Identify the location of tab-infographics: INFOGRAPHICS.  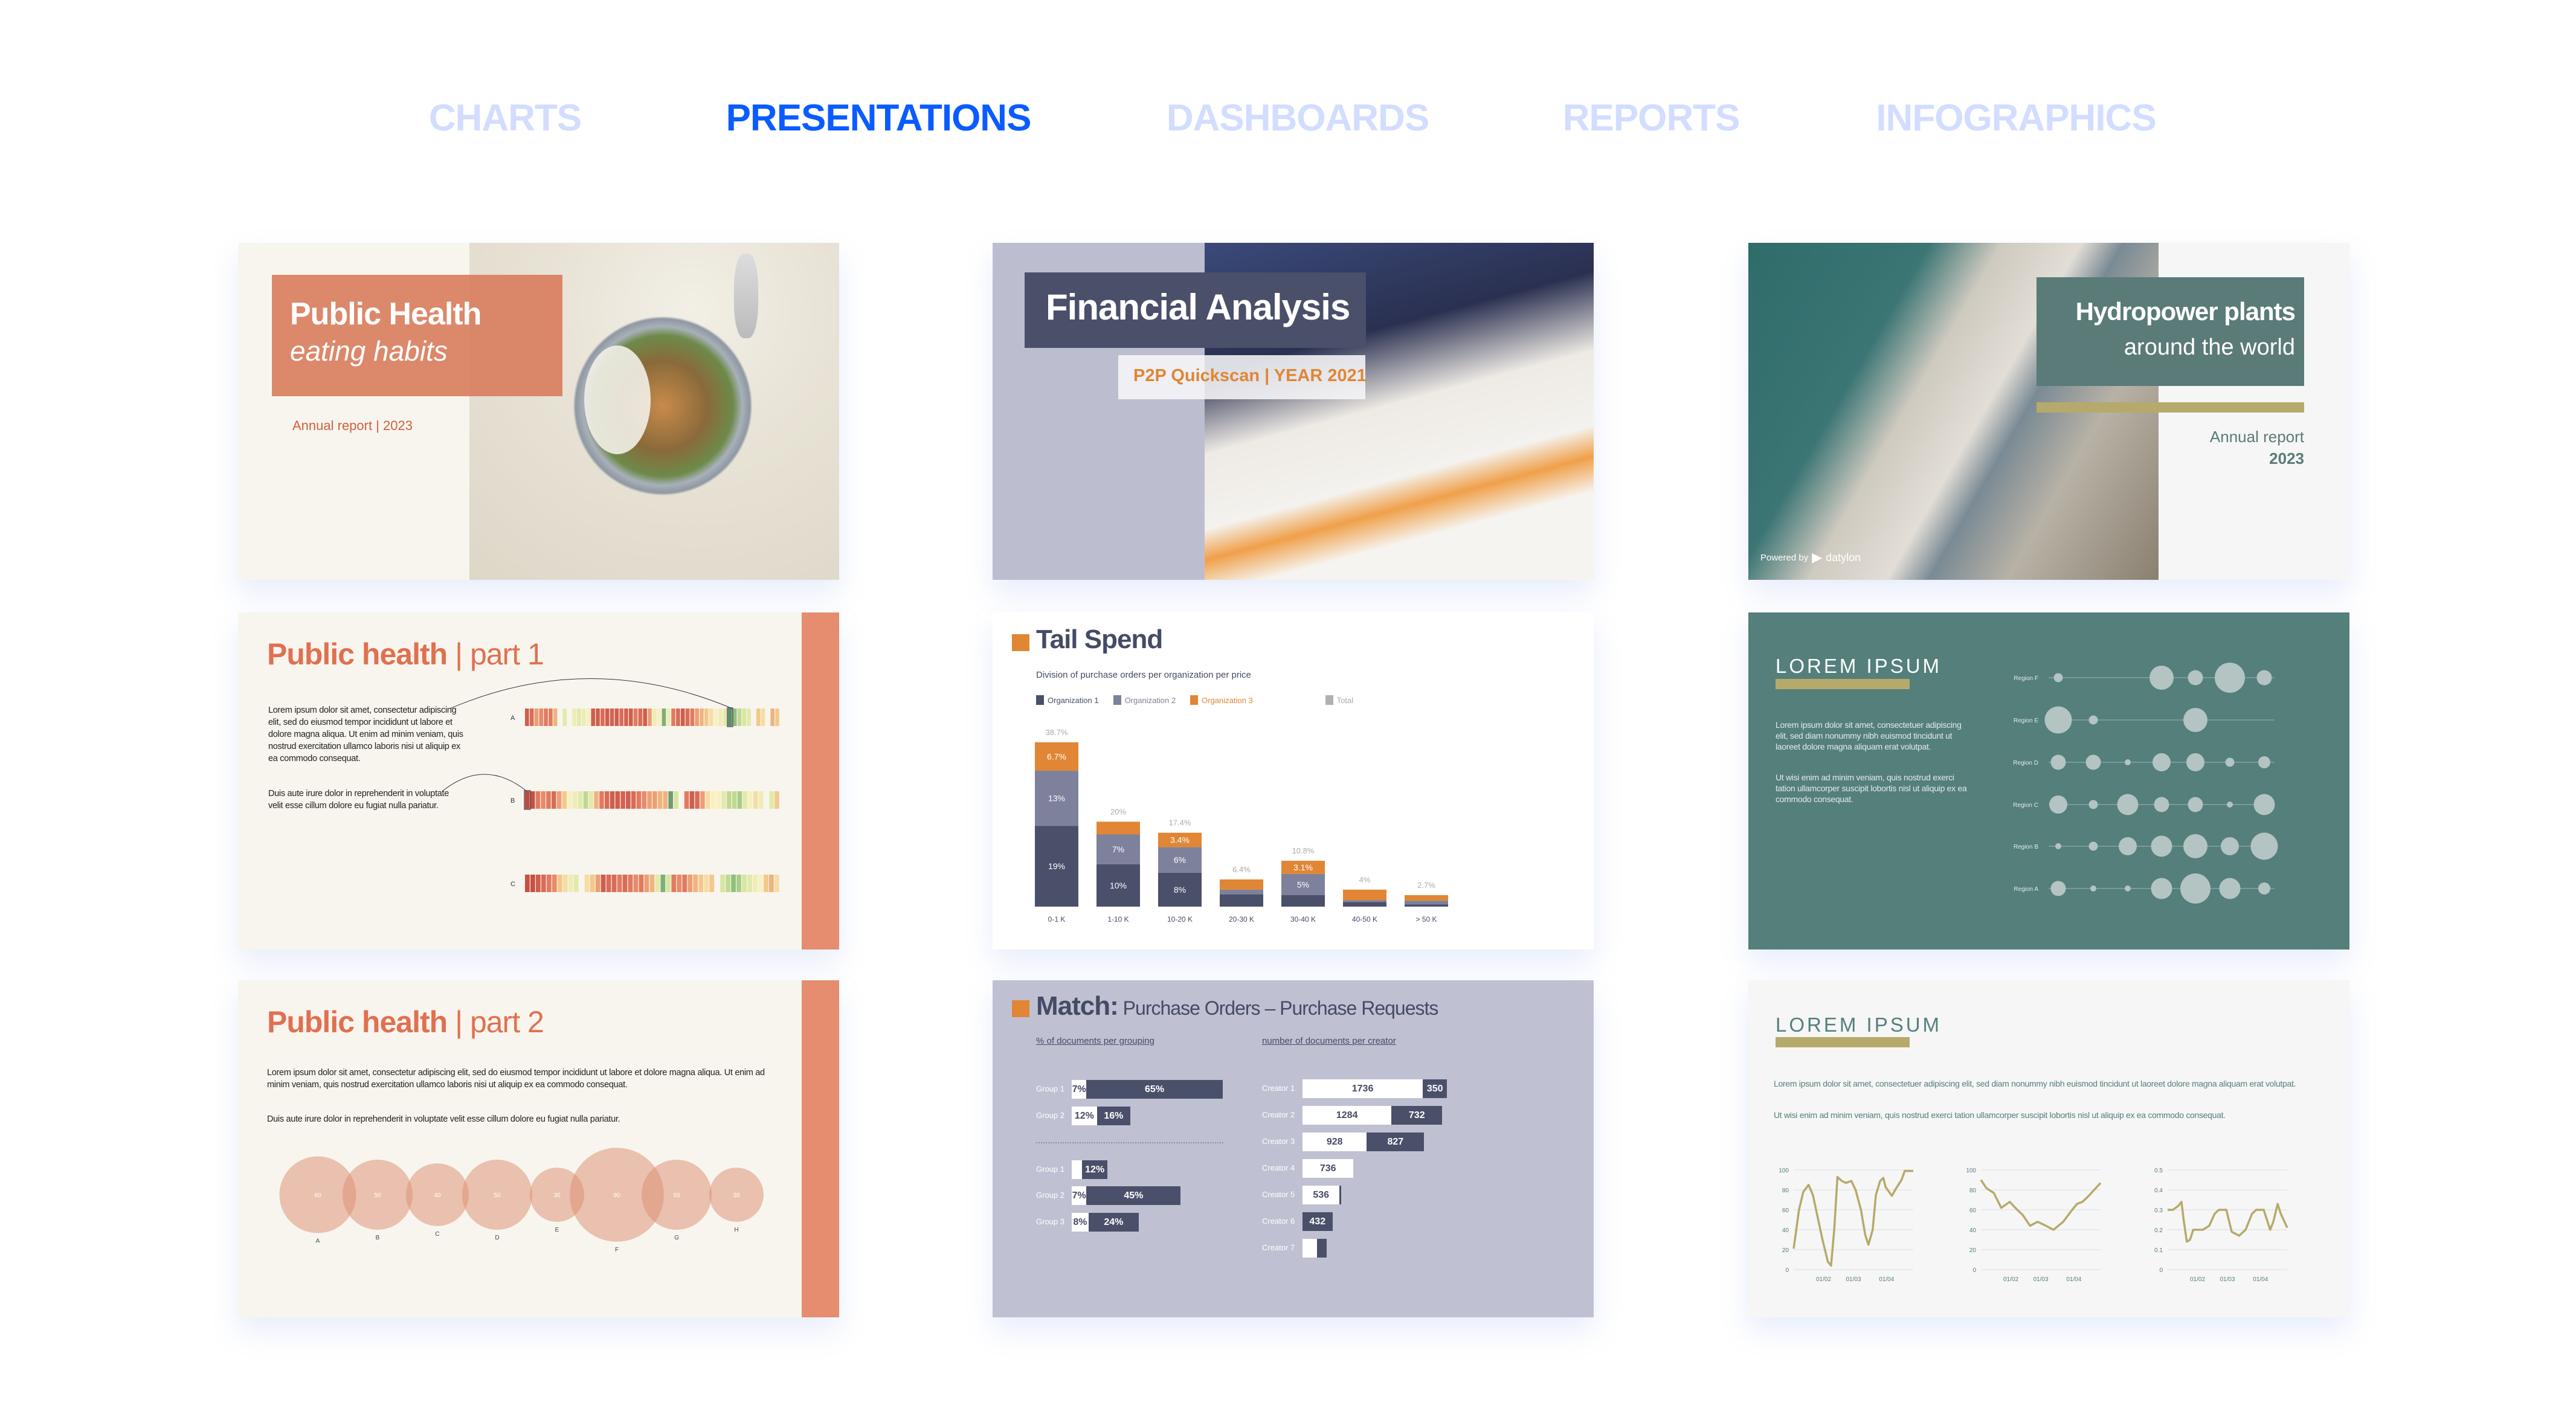
(2016, 118).